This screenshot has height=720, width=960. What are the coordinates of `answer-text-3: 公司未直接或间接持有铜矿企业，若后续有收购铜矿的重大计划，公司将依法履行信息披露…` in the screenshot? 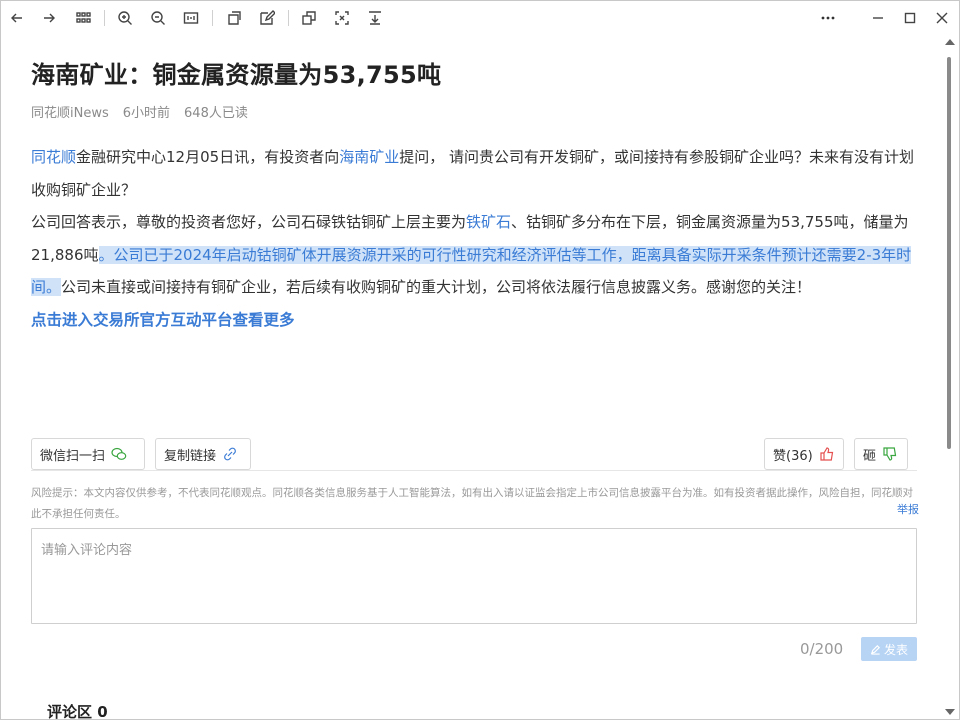 It's located at (436, 287).